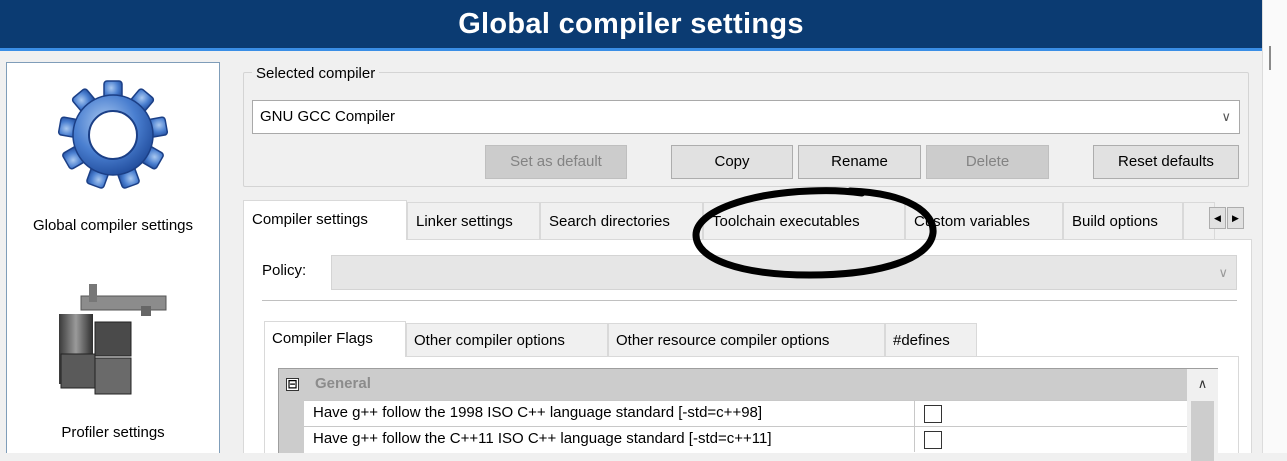 This screenshot has width=1287, height=461. I want to click on tab-other-compiler-options: Other compiler options, so click(507, 339).